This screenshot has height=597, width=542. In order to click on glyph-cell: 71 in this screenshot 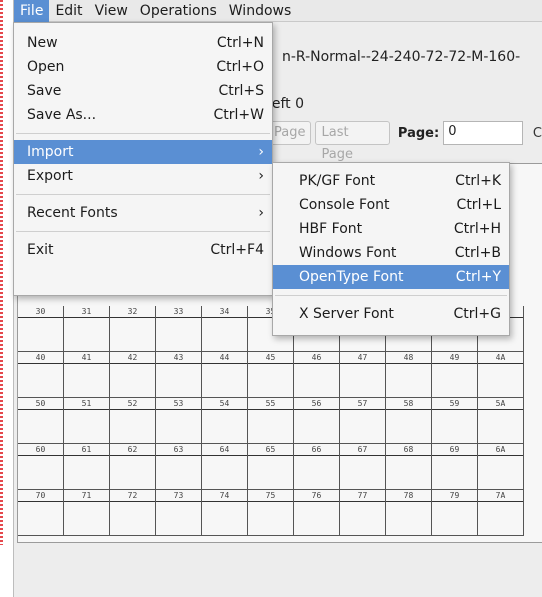, I will do `click(87, 513)`.